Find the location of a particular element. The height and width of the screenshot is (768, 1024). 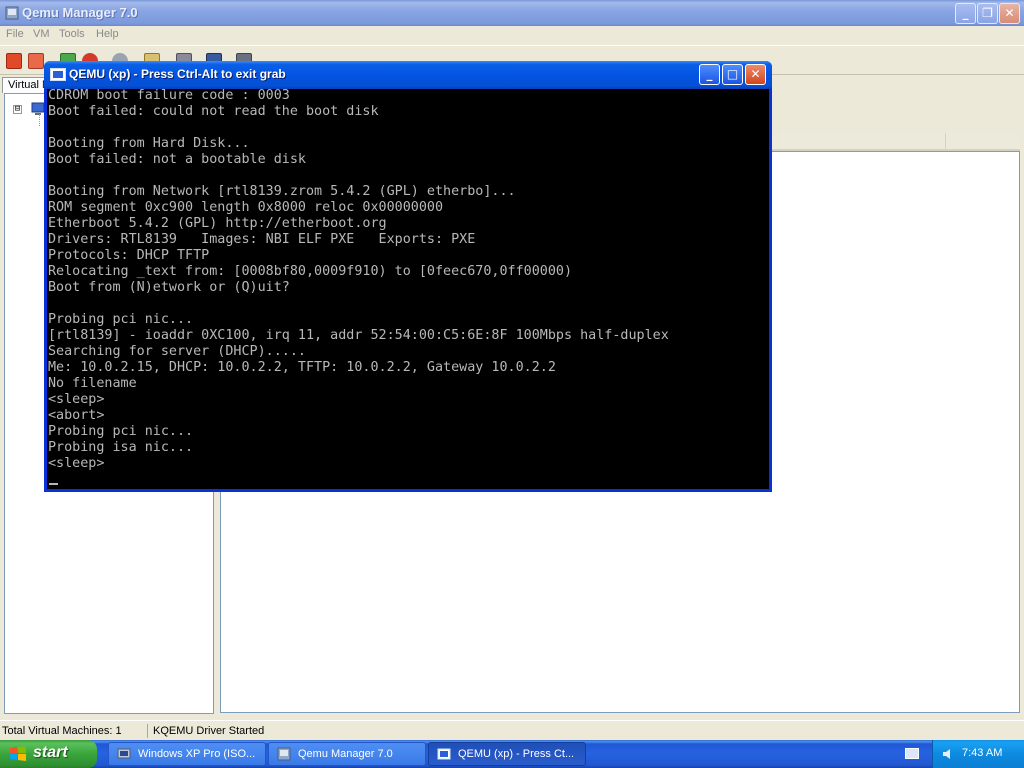

qemu-window-title: QEMU (xp) - Press Ctrl-Alt to exit grab is located at coordinates (177, 74).